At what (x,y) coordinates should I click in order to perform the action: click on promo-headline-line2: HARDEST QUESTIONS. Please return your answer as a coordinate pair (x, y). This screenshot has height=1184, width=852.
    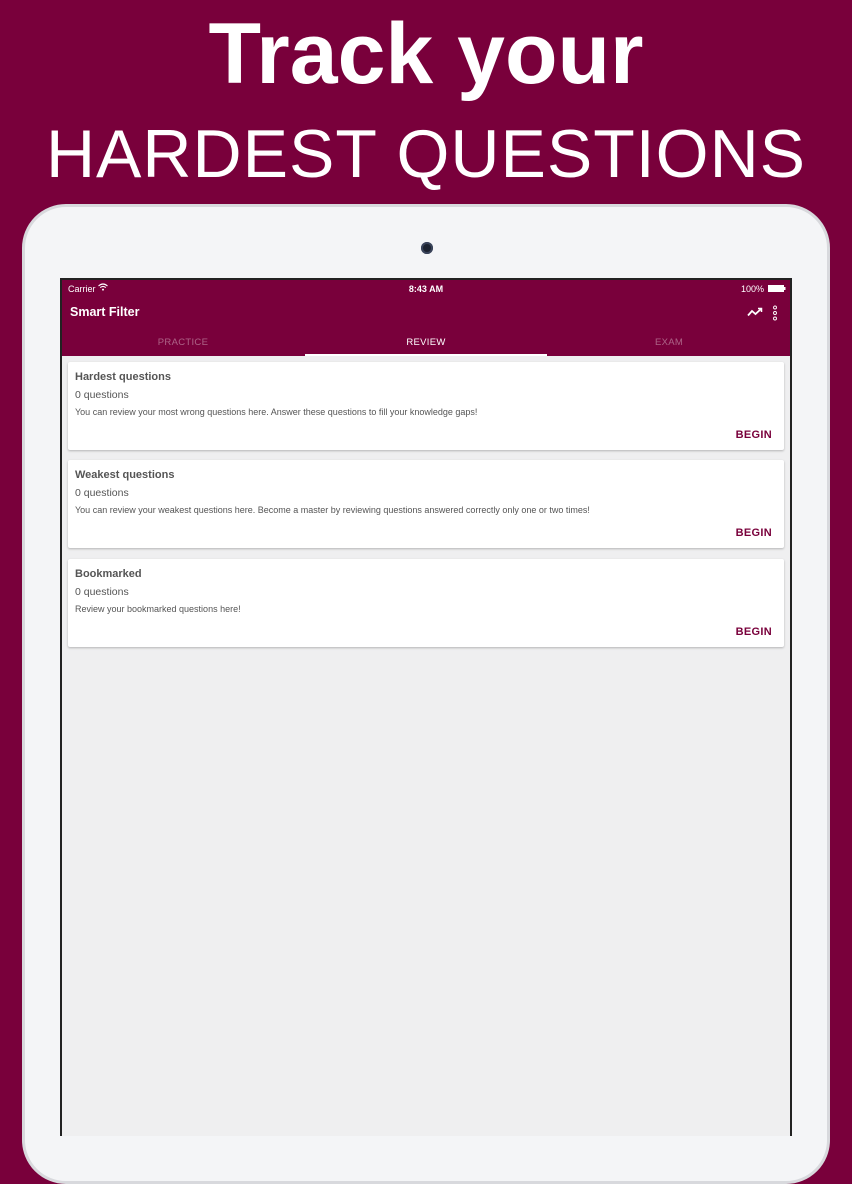
    Looking at the image, I should click on (426, 154).